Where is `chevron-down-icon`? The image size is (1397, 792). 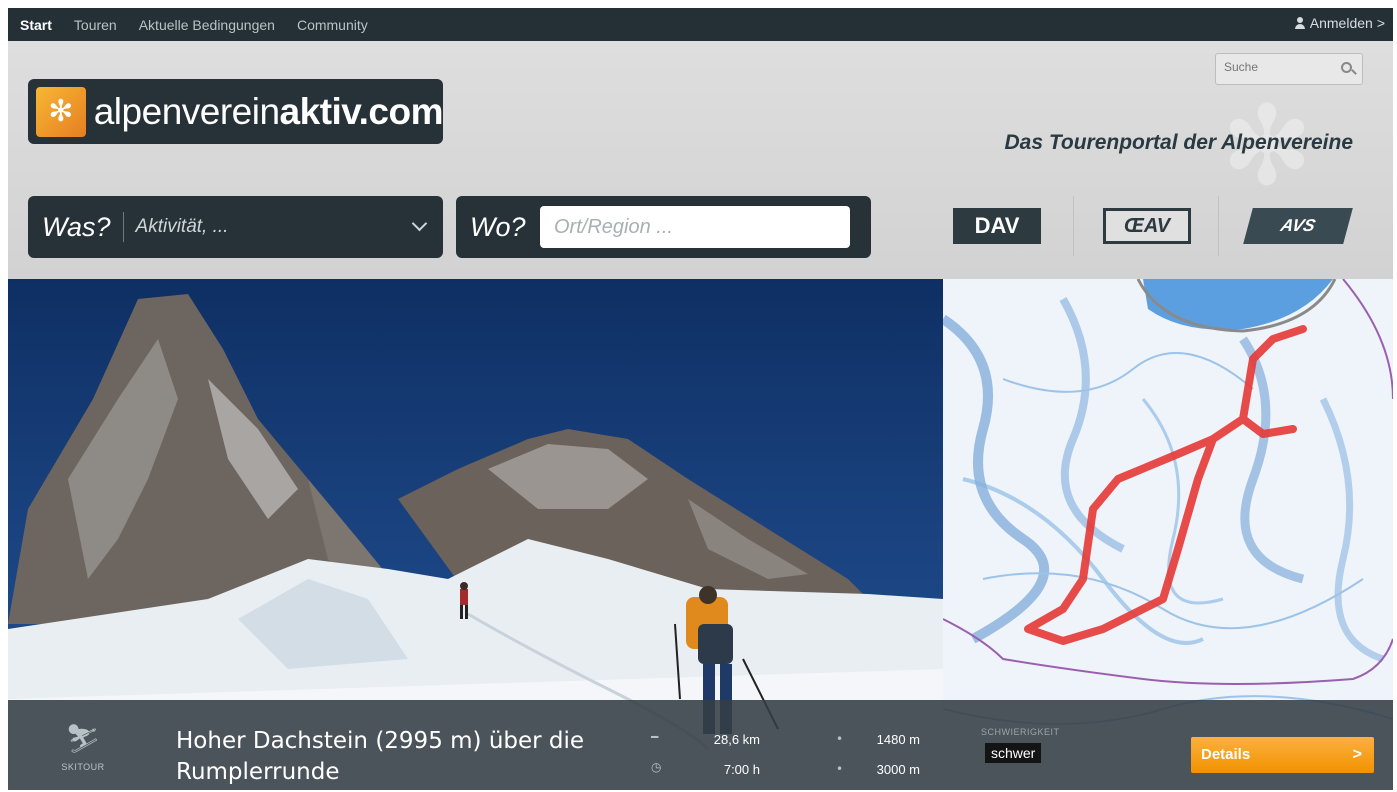 chevron-down-icon is located at coordinates (419, 223).